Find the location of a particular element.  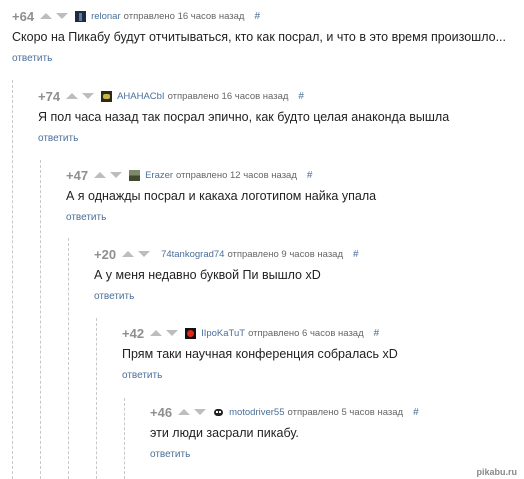

author-link: Erazer is located at coordinates (159, 175).